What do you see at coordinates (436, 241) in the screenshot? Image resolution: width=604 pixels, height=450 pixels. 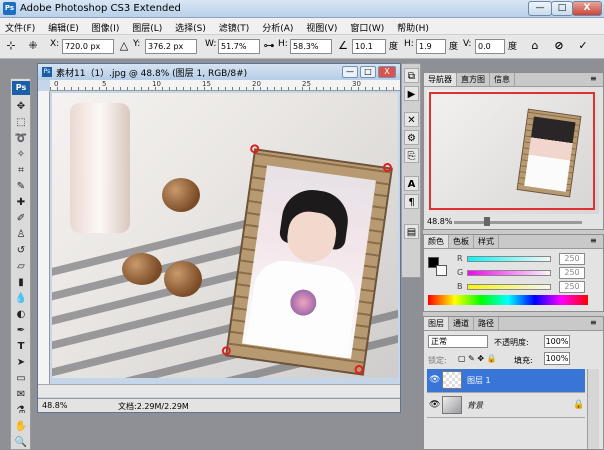 I see `tab-color: 颜色` at bounding box center [436, 241].